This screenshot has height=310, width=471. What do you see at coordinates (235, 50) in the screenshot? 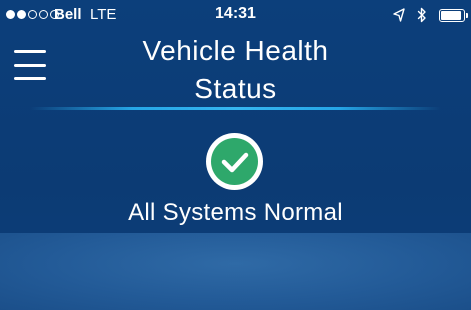
I see `page-title-line1: Vehicle Health` at bounding box center [235, 50].